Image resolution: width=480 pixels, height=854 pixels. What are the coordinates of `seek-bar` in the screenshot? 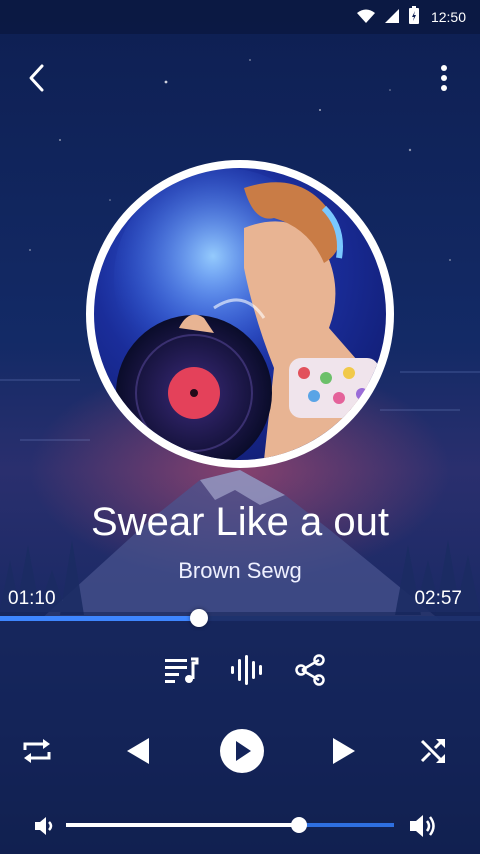 It's located at (240, 618).